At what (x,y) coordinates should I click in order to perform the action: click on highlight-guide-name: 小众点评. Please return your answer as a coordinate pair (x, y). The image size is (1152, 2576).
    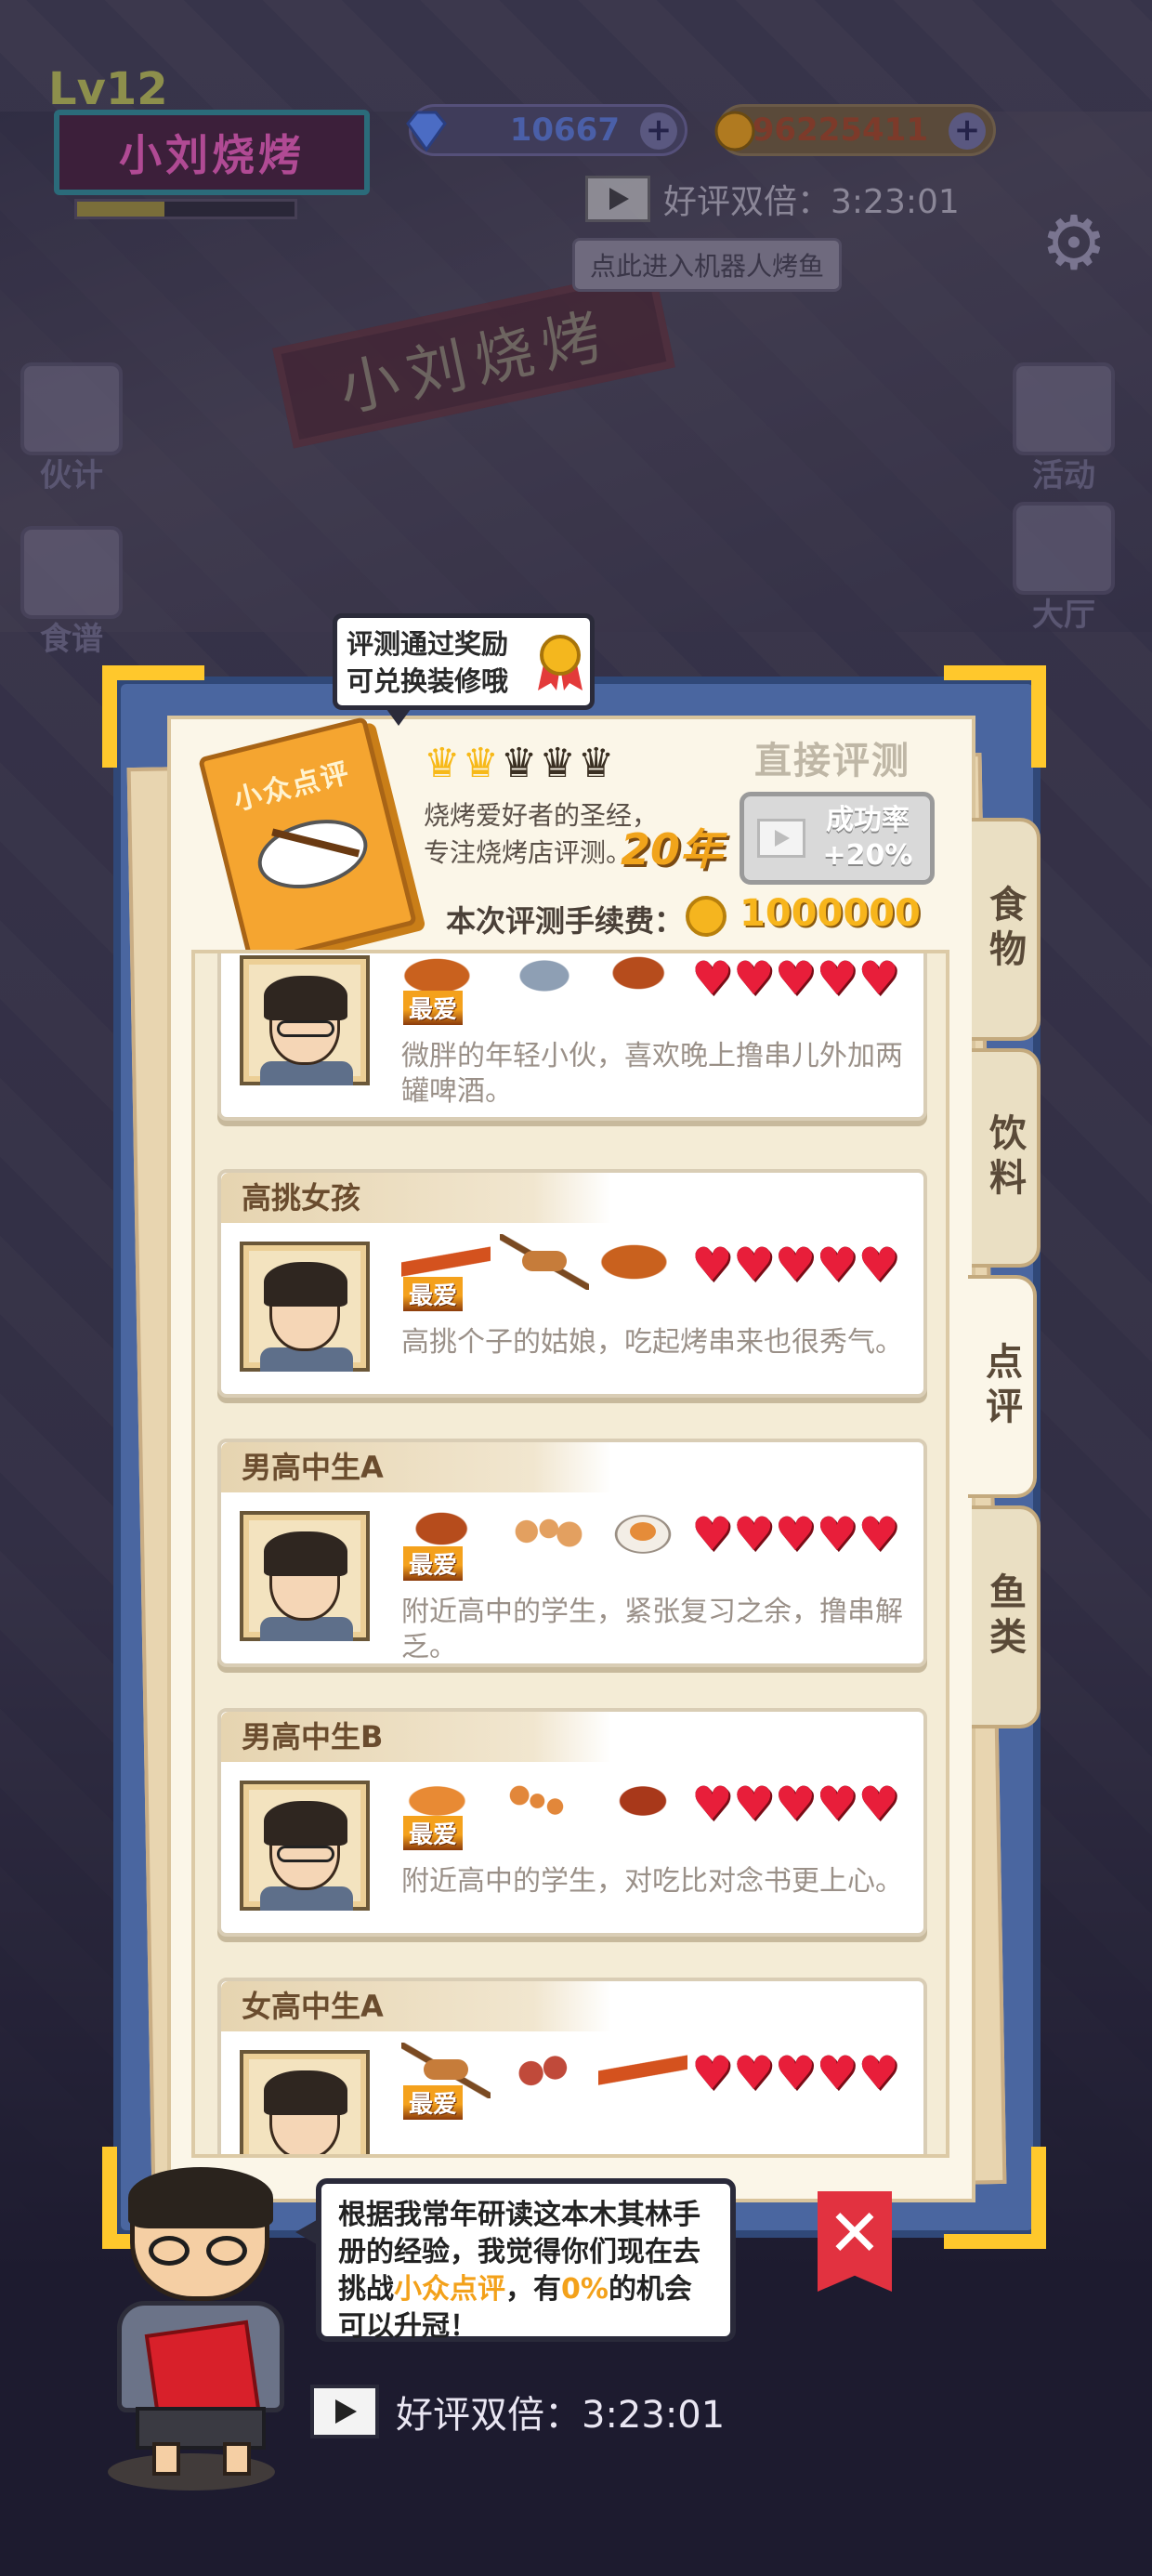
    Looking at the image, I should click on (449, 2289).